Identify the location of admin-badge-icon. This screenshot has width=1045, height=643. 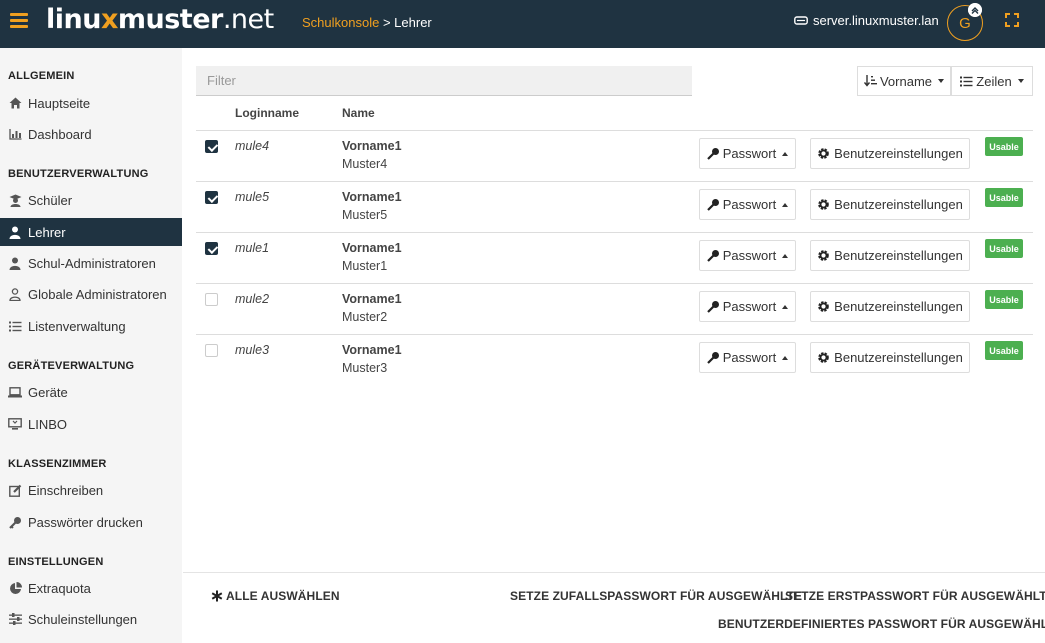
(975, 10).